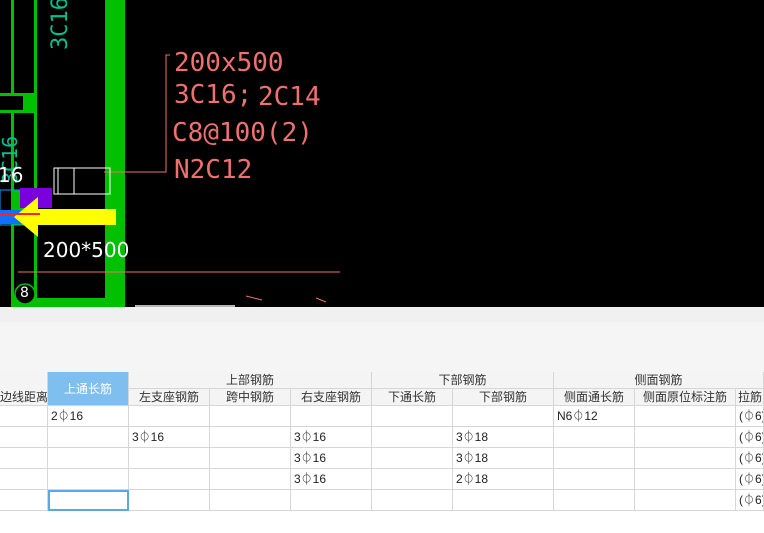 This screenshot has height=533, width=764. Describe the element at coordinates (88, 416) in the screenshot. I see `table-cell: 2⏀16` at that location.